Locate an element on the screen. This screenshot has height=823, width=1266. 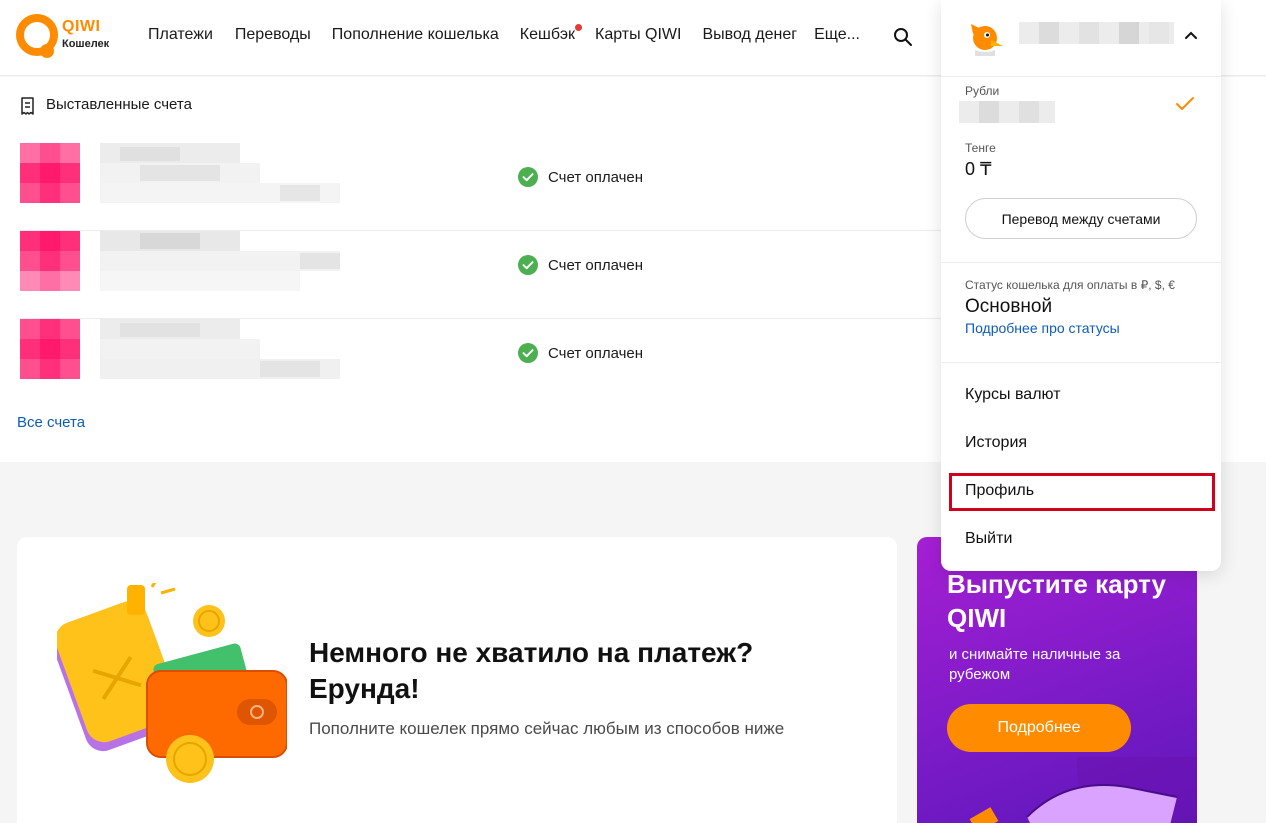
invoices-title: Выставленные счета is located at coordinates (119, 104).